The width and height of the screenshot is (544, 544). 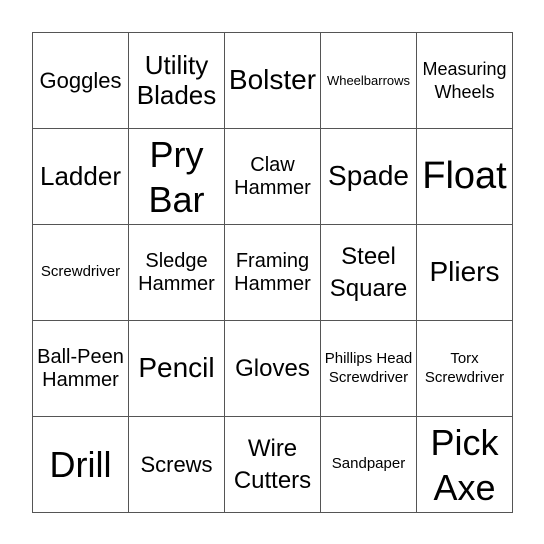 What do you see at coordinates (81, 81) in the screenshot?
I see `bingo-cell: Goggles` at bounding box center [81, 81].